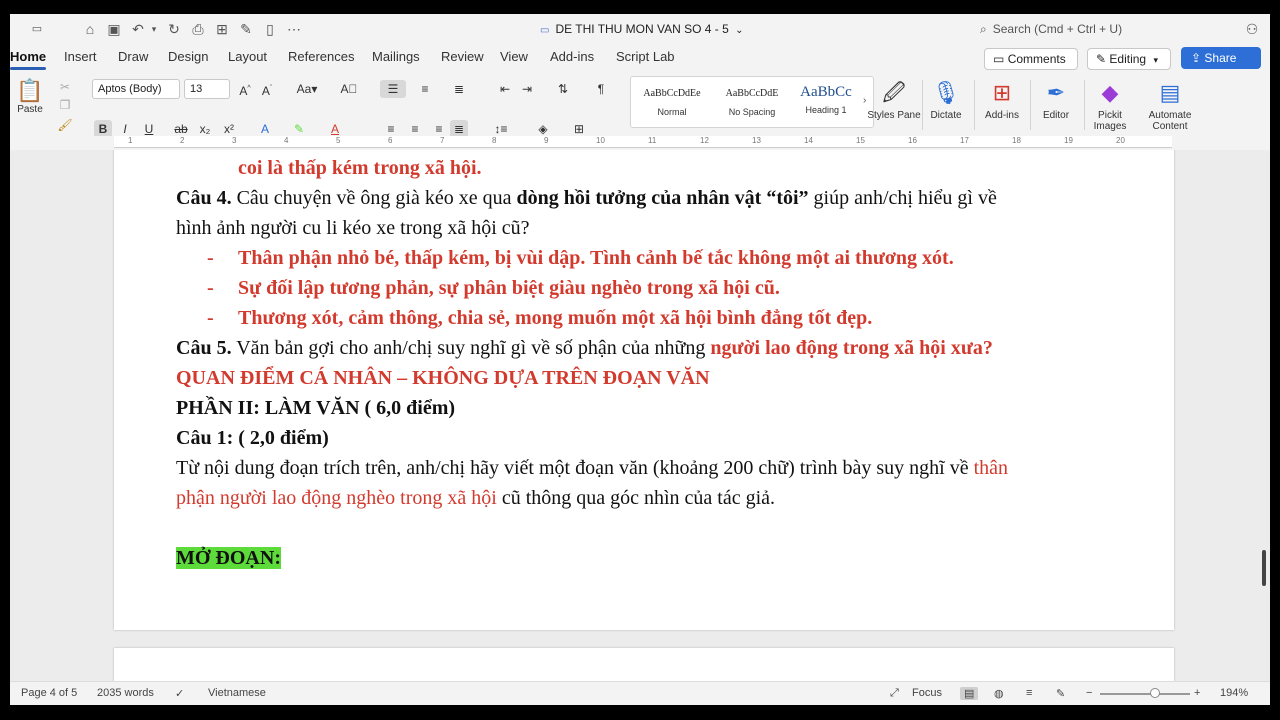 Image resolution: width=1280 pixels, height=720 pixels. What do you see at coordinates (644, 664) in the screenshot?
I see `next-page` at bounding box center [644, 664].